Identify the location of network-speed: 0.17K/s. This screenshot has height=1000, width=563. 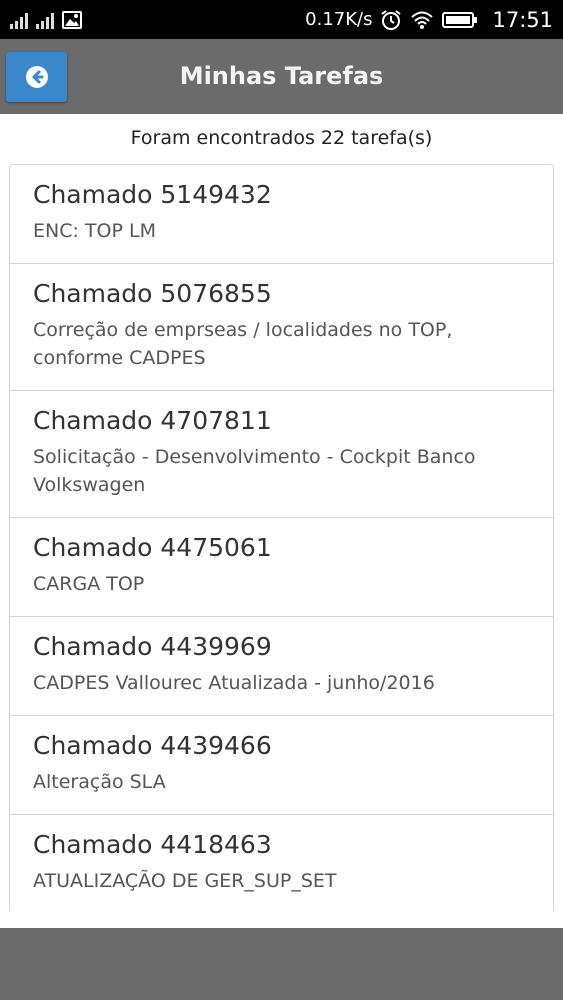
(339, 19).